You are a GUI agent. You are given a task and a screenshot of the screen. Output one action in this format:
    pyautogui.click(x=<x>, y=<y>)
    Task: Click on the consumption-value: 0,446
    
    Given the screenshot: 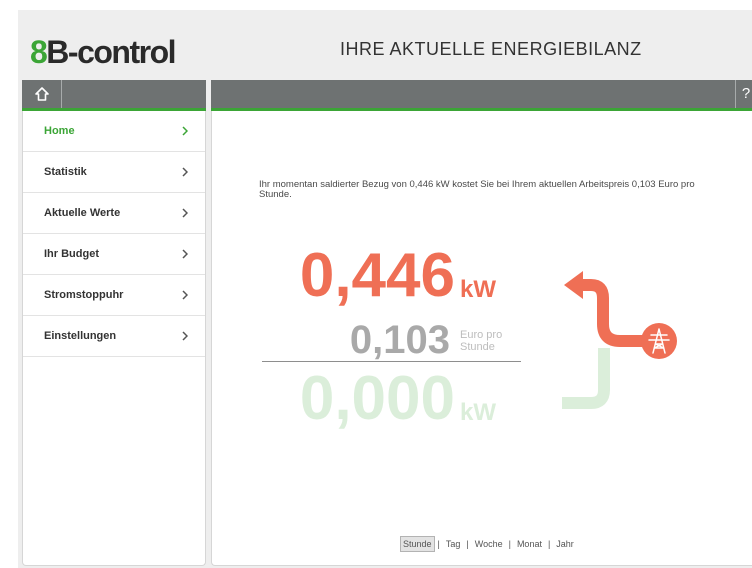 What is the action you would take?
    pyautogui.click(x=377, y=275)
    